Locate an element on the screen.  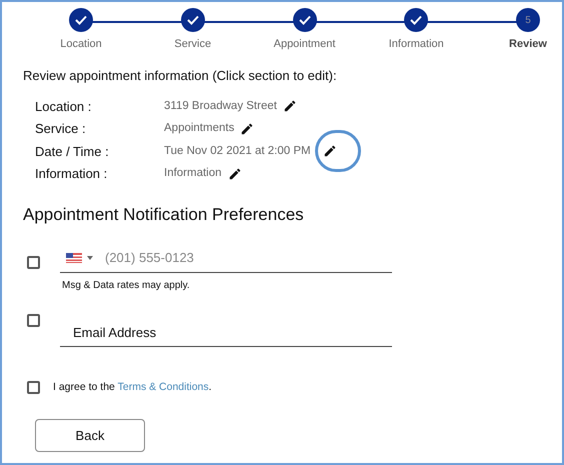
step-label: Service is located at coordinates (193, 44).